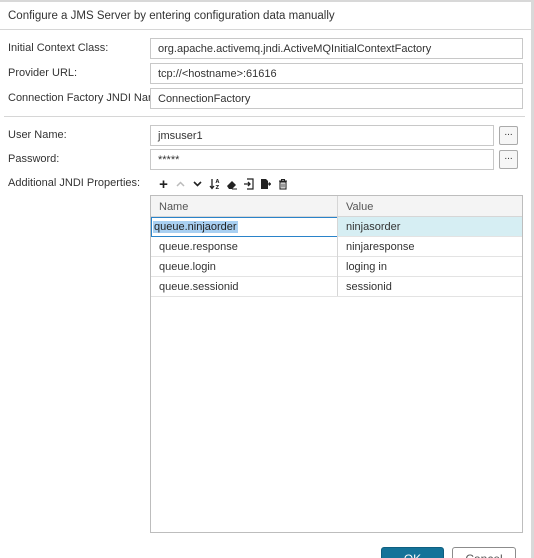 This screenshot has width=534, height=558. What do you see at coordinates (336, 98) in the screenshot?
I see `jndi-name-input: ConnectionFactory` at bounding box center [336, 98].